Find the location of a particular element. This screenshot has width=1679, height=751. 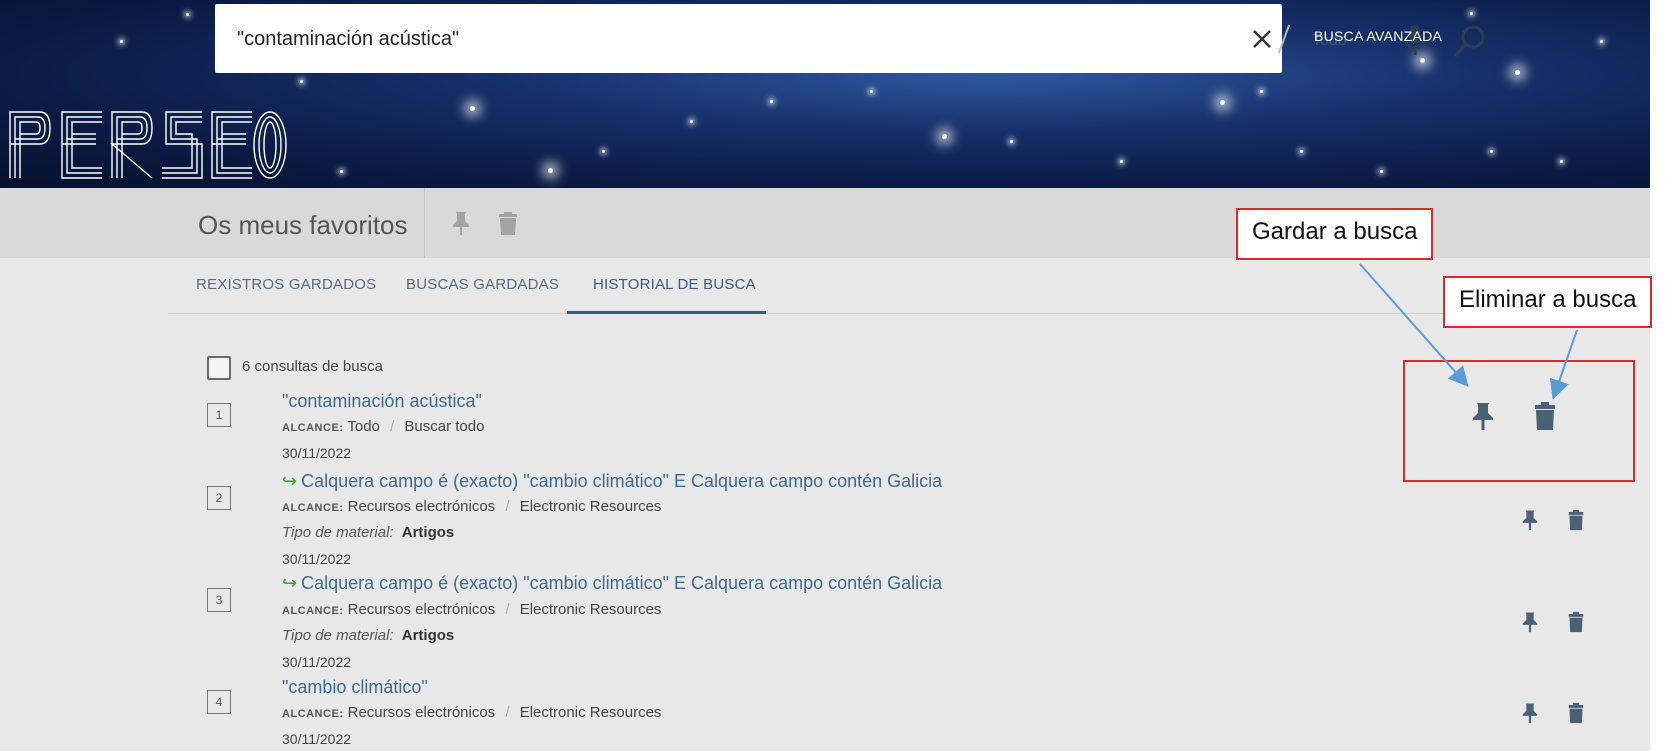

favorites-title: Os meus favoritos is located at coordinates (303, 225).